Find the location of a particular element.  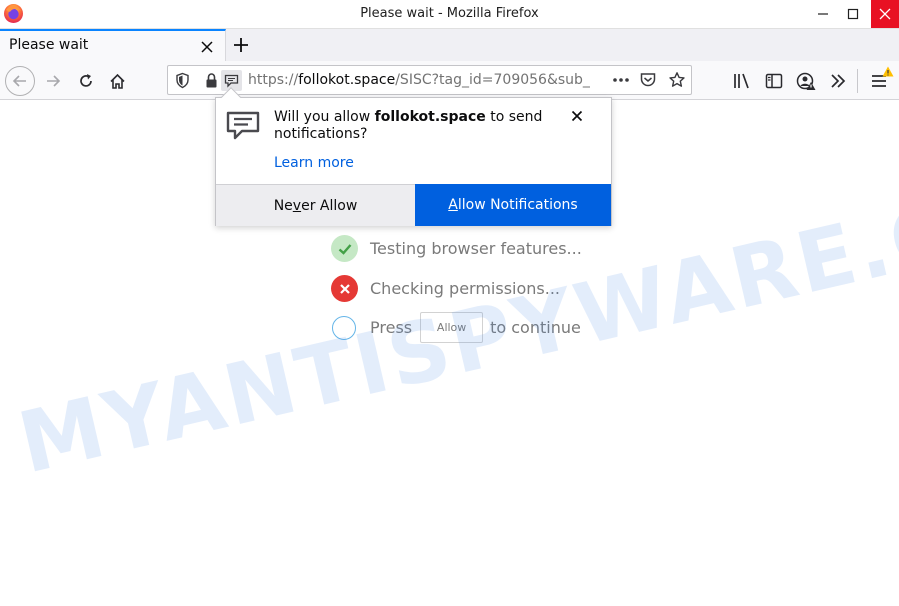

pocket-icon is located at coordinates (648, 80).